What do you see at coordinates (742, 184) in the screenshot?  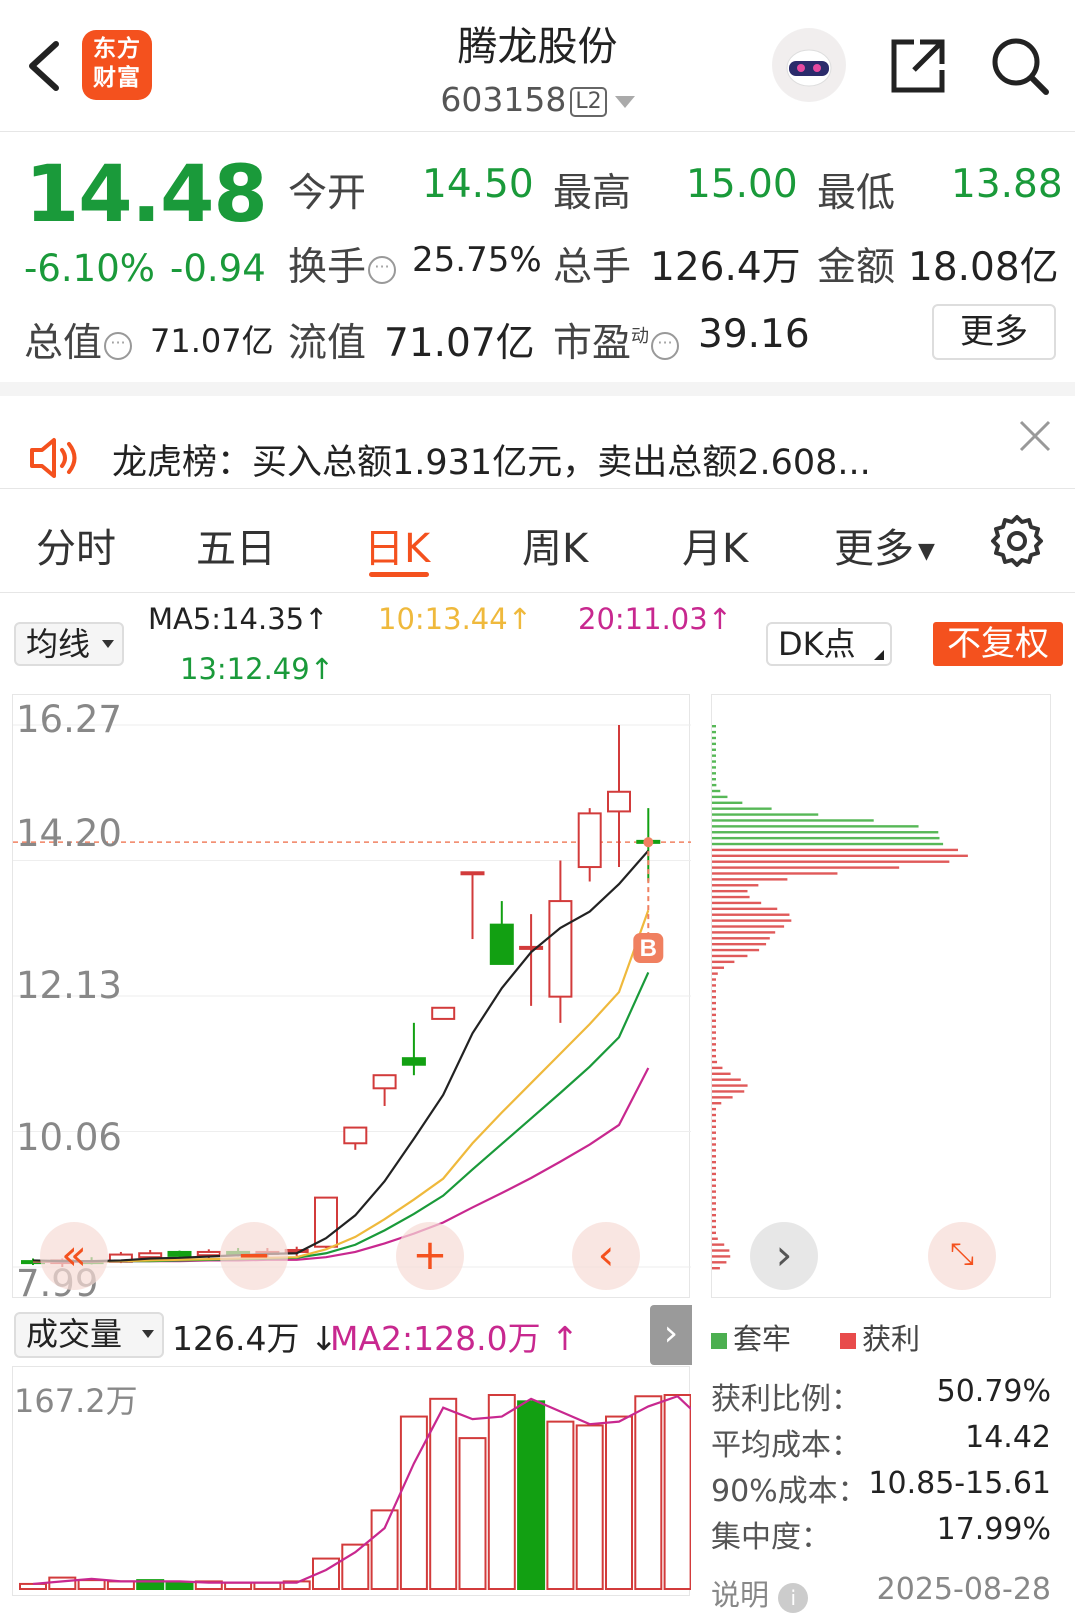 I see `high-value: 15.00` at bounding box center [742, 184].